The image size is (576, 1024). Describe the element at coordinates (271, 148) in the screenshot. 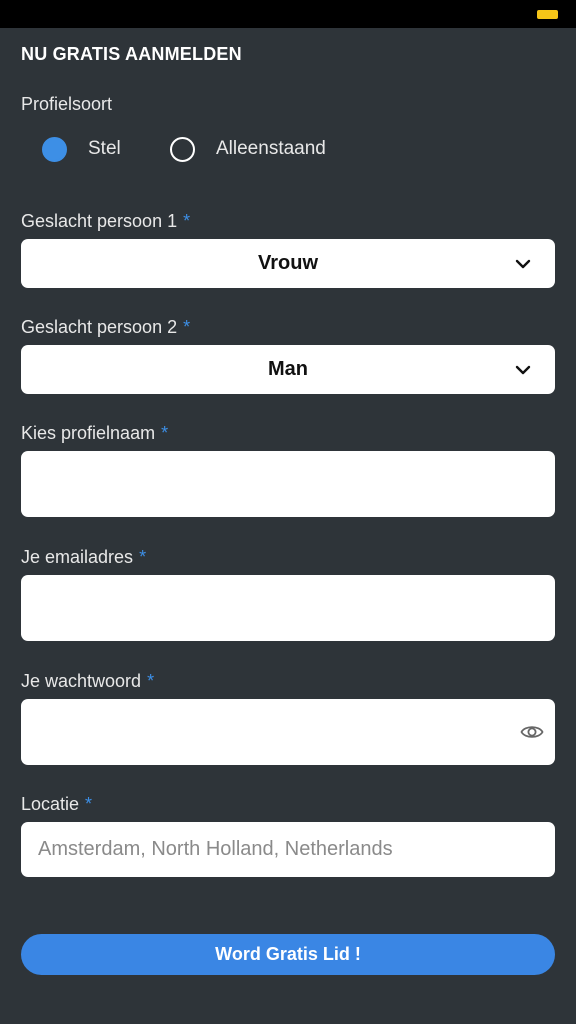

I see `radio-label-alleenstaand: Alleenstaand` at that location.